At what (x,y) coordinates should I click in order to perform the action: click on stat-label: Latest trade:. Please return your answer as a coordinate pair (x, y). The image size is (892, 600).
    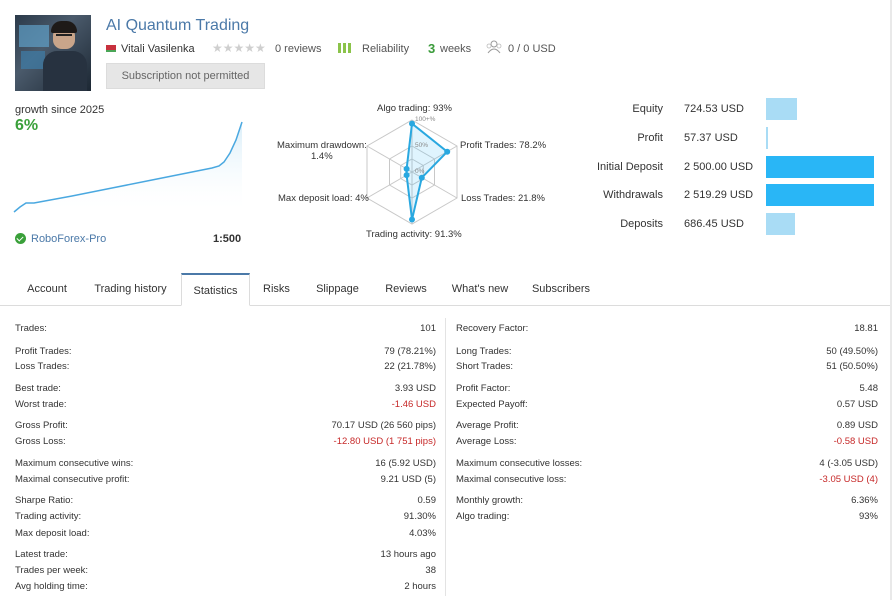
    Looking at the image, I should click on (41, 554).